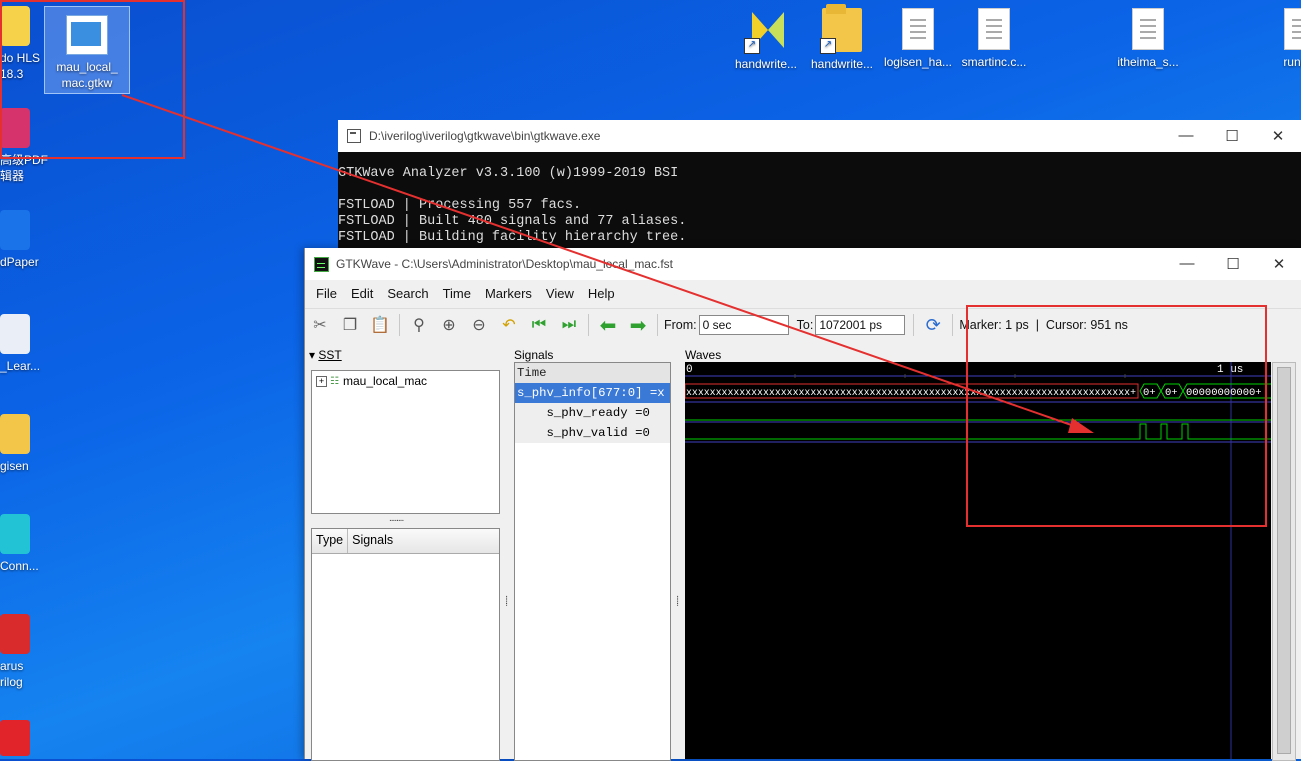 The width and height of the screenshot is (1301, 761). I want to click on from-time-input: 0 sec, so click(743, 325).